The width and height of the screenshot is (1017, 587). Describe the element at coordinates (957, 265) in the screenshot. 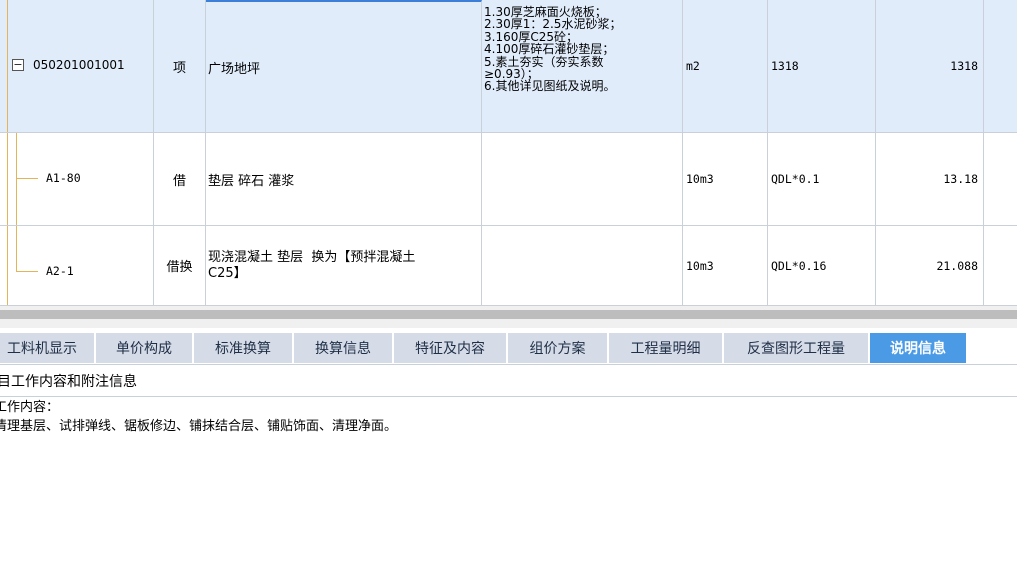

I see `item-quantity: 21.088` at that location.